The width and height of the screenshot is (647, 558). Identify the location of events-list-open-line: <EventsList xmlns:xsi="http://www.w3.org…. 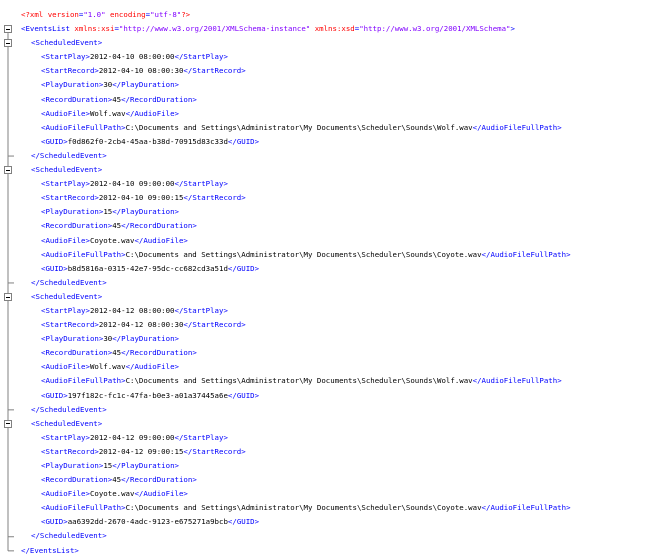
(334, 29).